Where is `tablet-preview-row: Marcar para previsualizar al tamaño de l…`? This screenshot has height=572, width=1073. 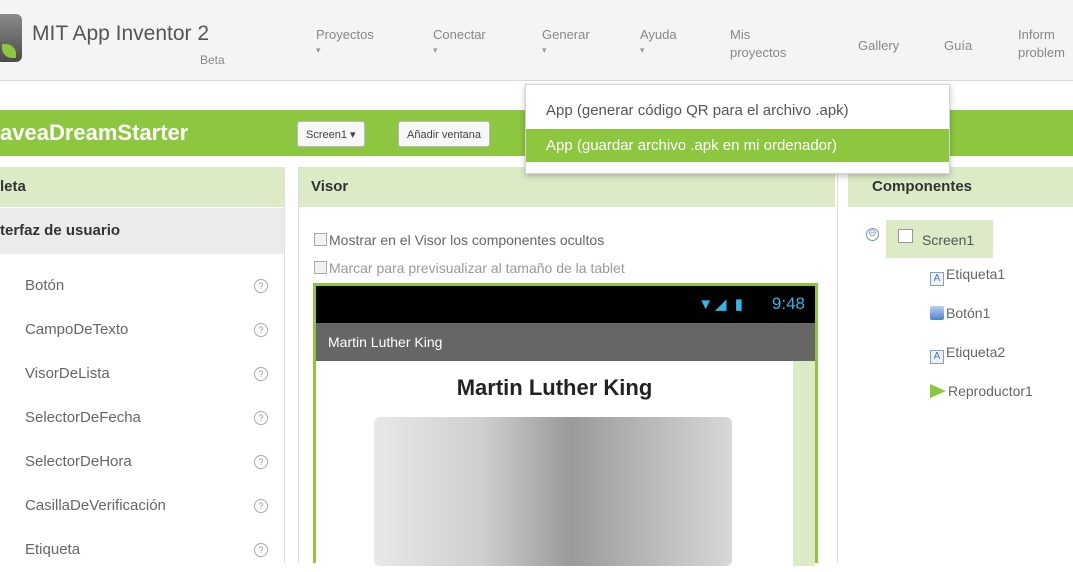 tablet-preview-row: Marcar para previsualizar al tamaño de l… is located at coordinates (469, 268).